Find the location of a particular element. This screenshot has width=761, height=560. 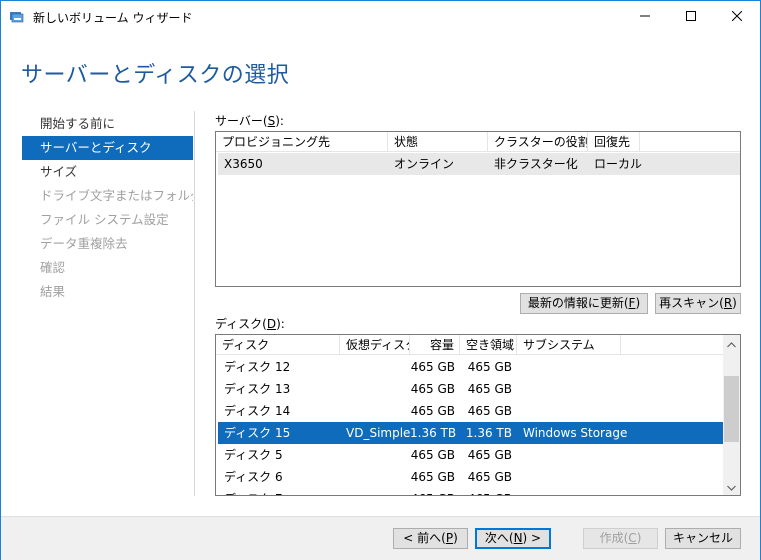

capacity-cell: 1.36 TB is located at coordinates (433, 433).